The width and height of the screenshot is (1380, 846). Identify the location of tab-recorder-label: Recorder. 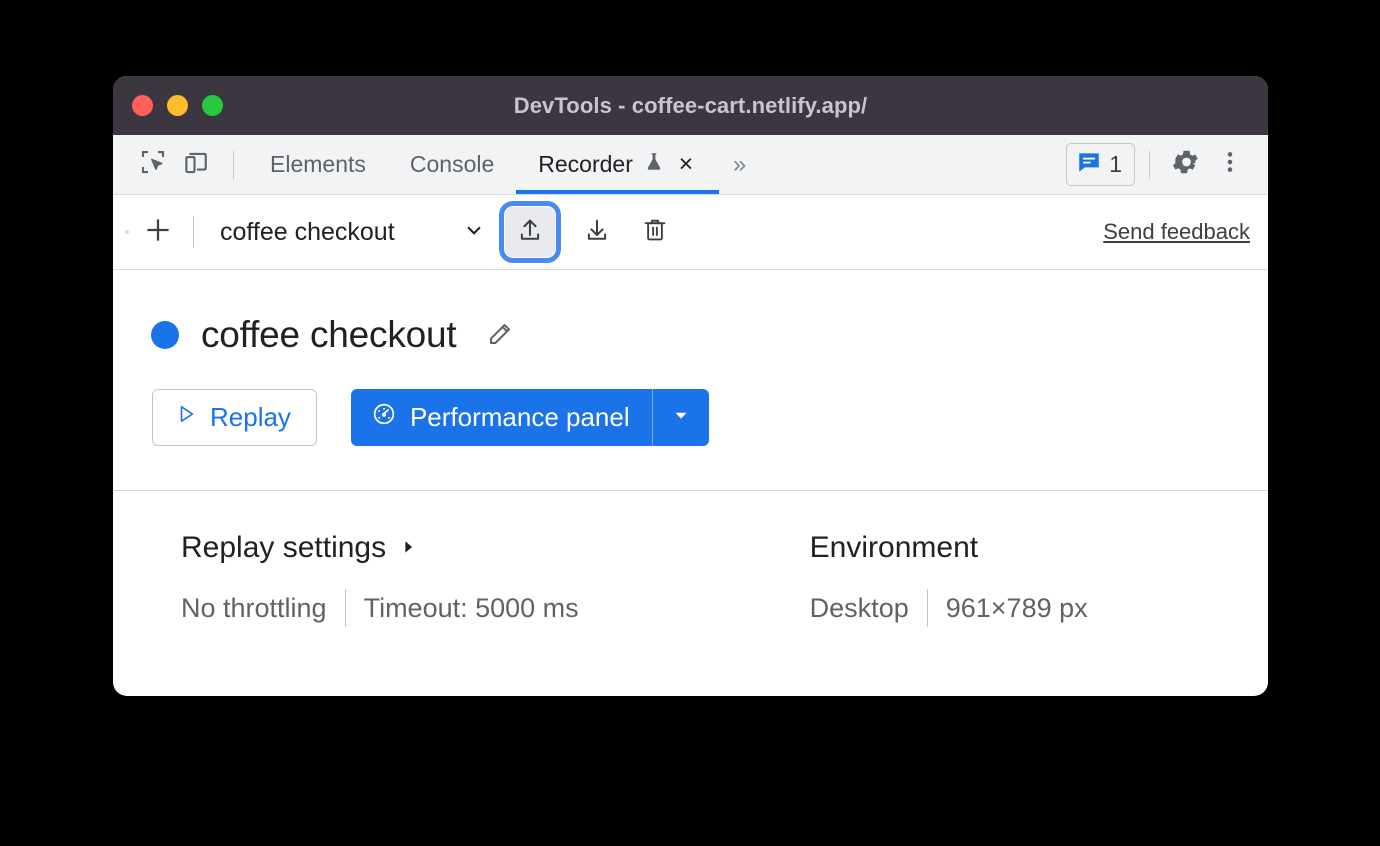
(585, 164).